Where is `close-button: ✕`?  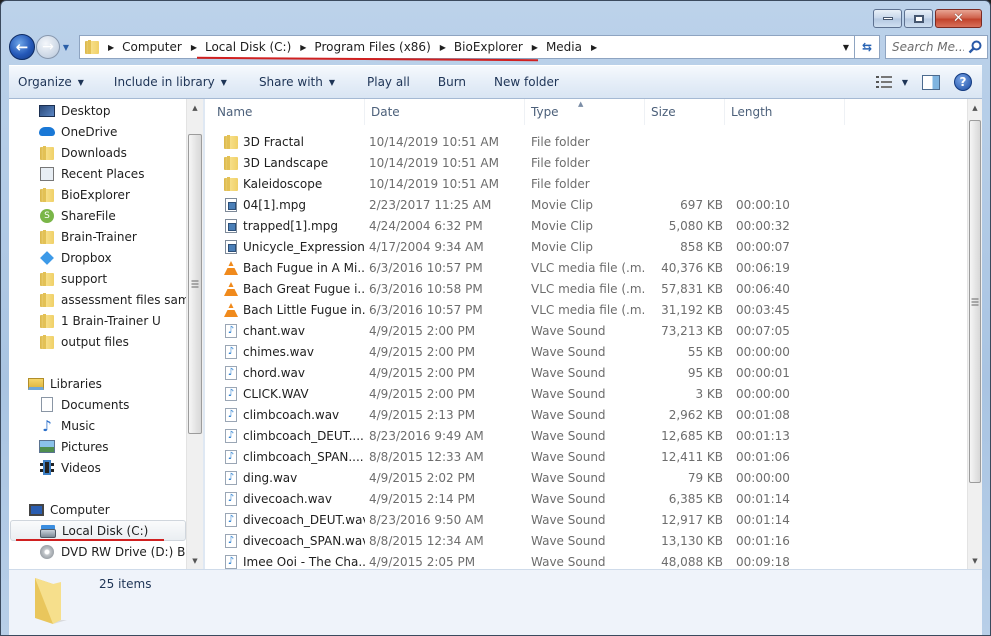
close-button: ✕ is located at coordinates (958, 18).